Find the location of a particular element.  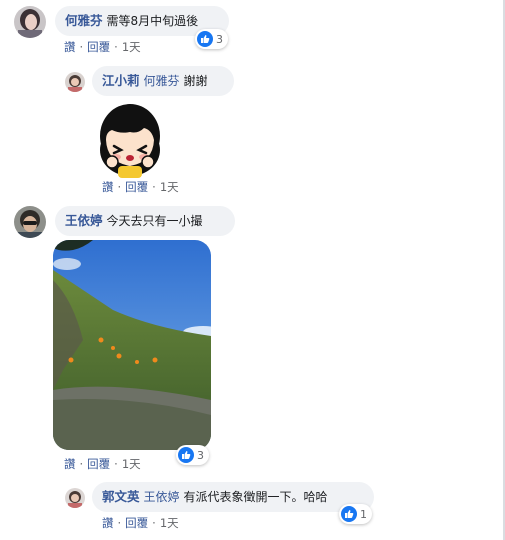

hillside-flowers-photo is located at coordinates (132, 345).